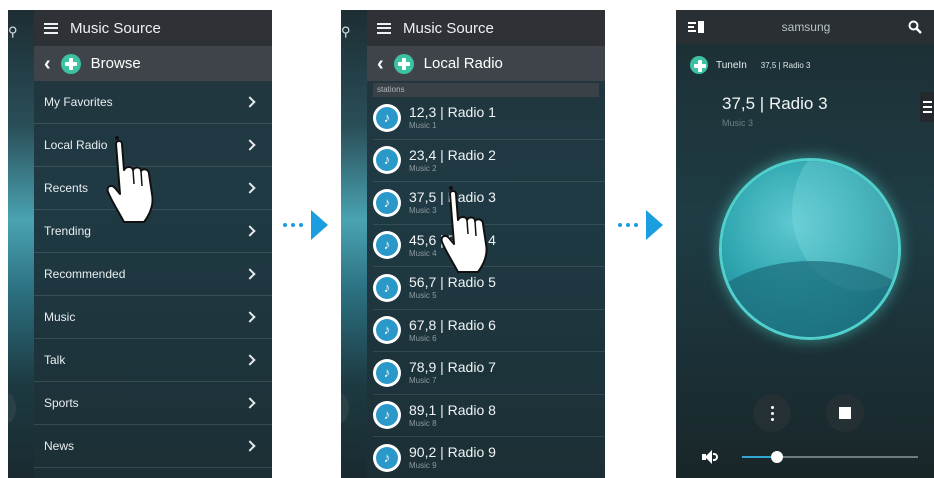  What do you see at coordinates (772, 413) in the screenshot?
I see `more-vert-icon` at bounding box center [772, 413].